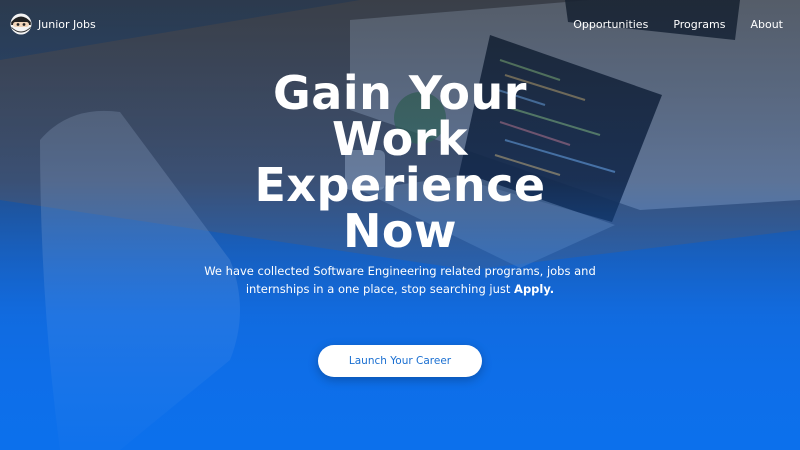 The width and height of the screenshot is (800, 450). Describe the element at coordinates (610, 24) in the screenshot. I see `nav-link-opportunities: Opportunities` at that location.